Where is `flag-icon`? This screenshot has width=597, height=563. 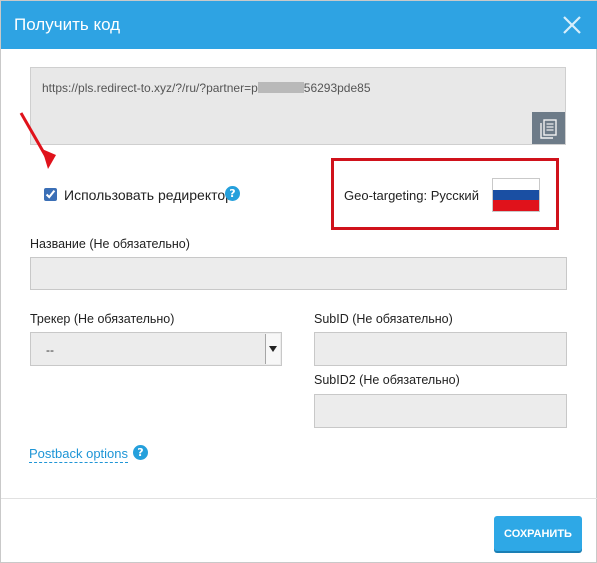
flag-icon is located at coordinates (516, 195).